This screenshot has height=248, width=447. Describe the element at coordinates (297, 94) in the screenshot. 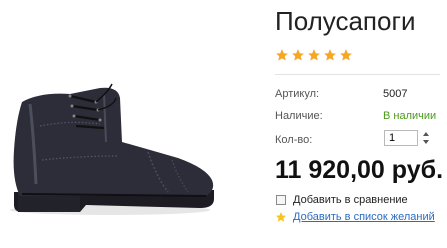

I see `article-label: Артикул:` at that location.